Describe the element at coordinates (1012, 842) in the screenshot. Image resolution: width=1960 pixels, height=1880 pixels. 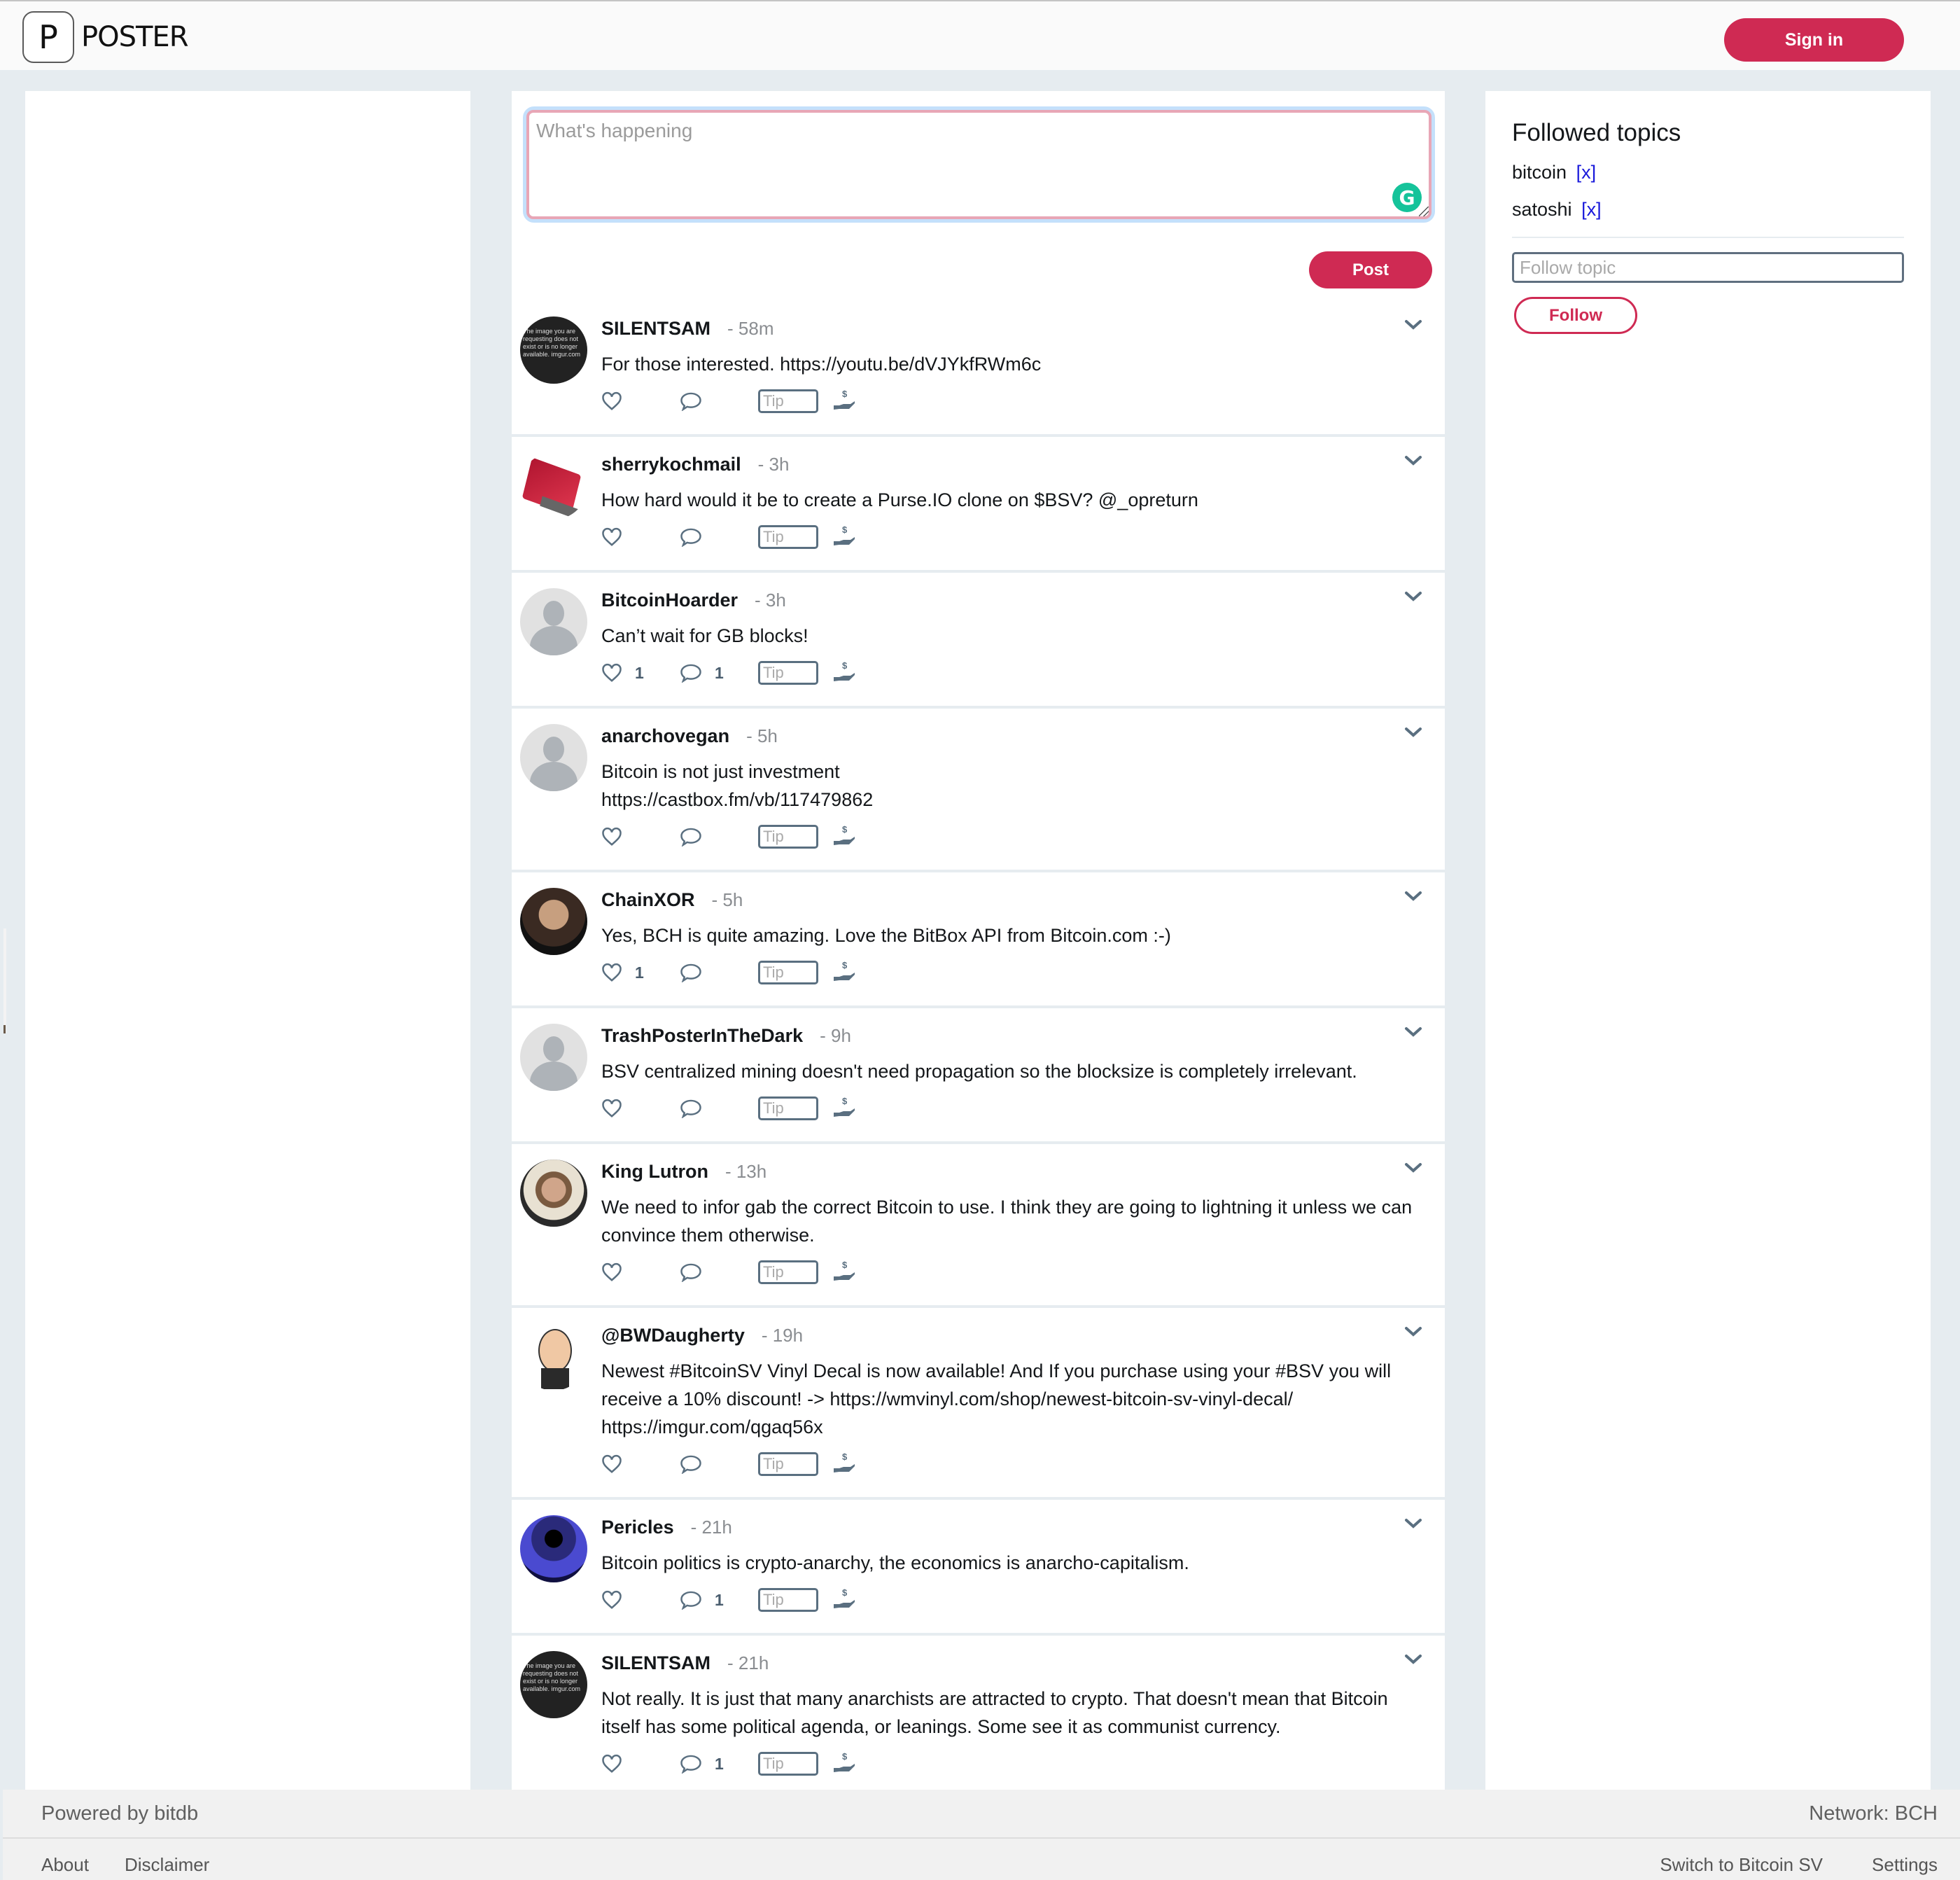
I see `post-actions: $` at that location.